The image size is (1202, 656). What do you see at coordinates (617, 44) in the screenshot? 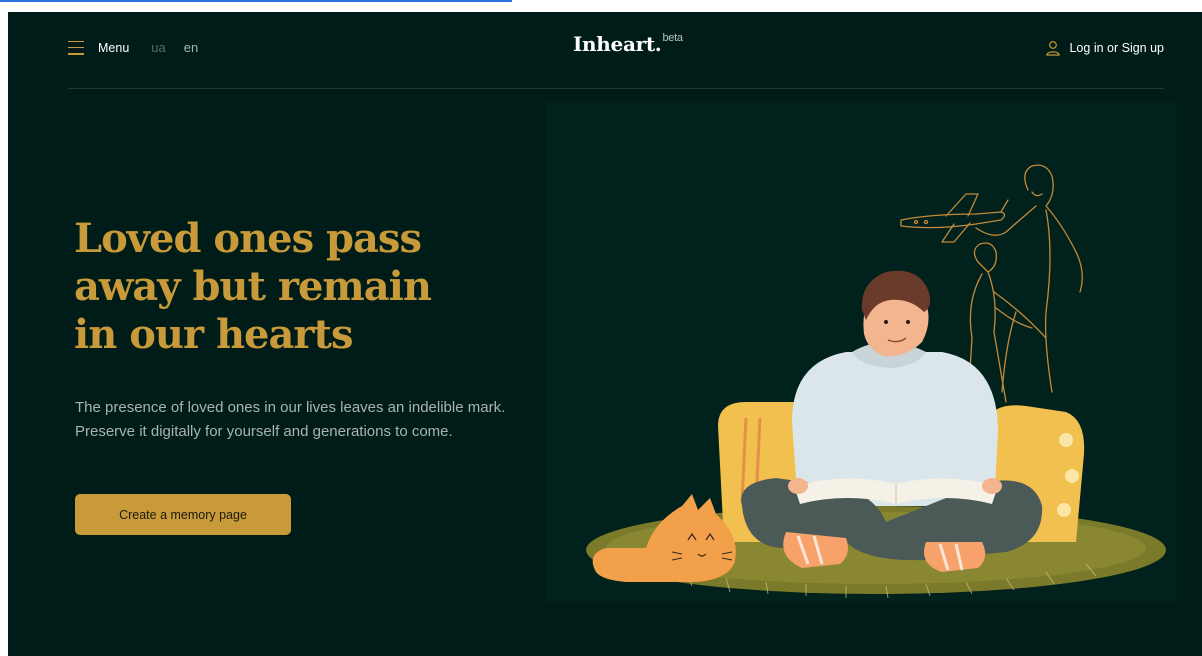
I see `logo-text: Inheart.` at bounding box center [617, 44].